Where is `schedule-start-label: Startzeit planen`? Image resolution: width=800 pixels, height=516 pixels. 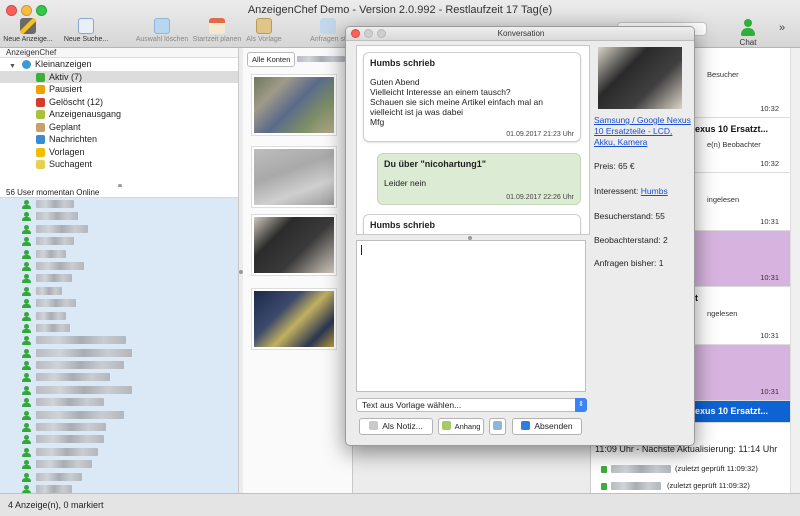
schedule-start-label: Startzeit planen is located at coordinates (217, 39).